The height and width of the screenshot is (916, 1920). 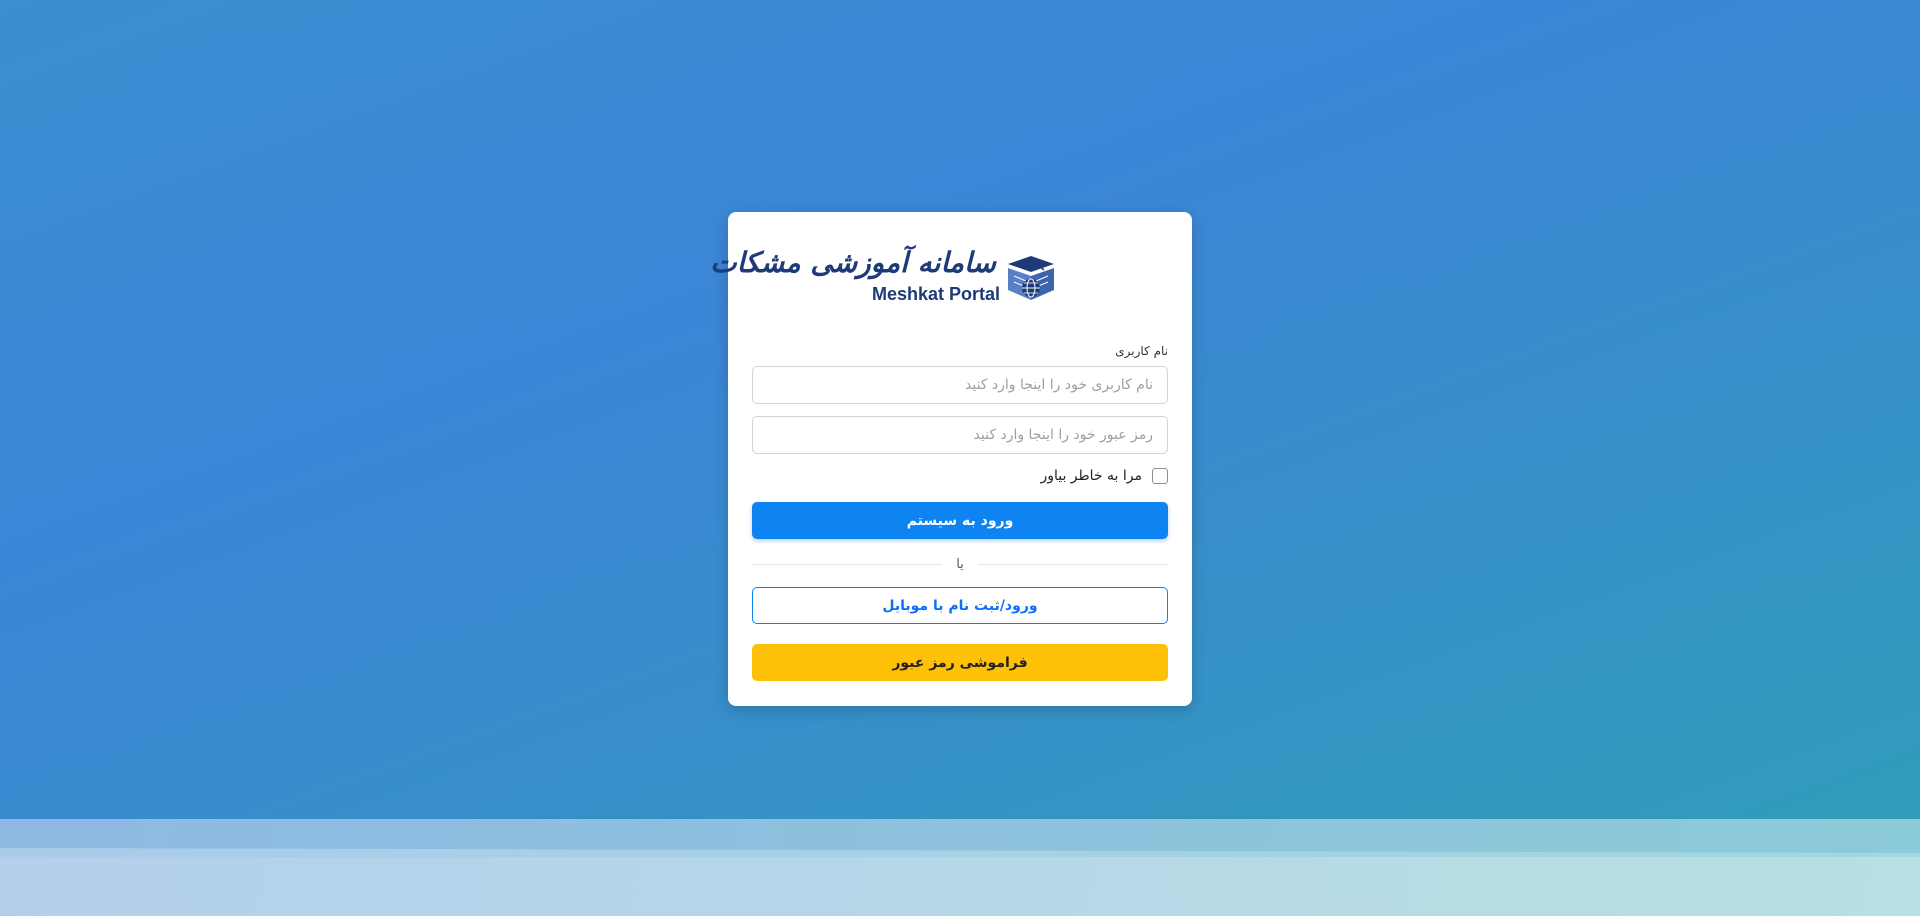 What do you see at coordinates (853, 262) in the screenshot?
I see `logo-persian-text: سامانه آموزشی مشکات` at bounding box center [853, 262].